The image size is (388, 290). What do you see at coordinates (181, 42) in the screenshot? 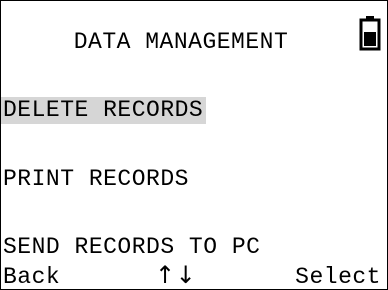
I see `screen-title: DATA MANAGEMENT` at bounding box center [181, 42].